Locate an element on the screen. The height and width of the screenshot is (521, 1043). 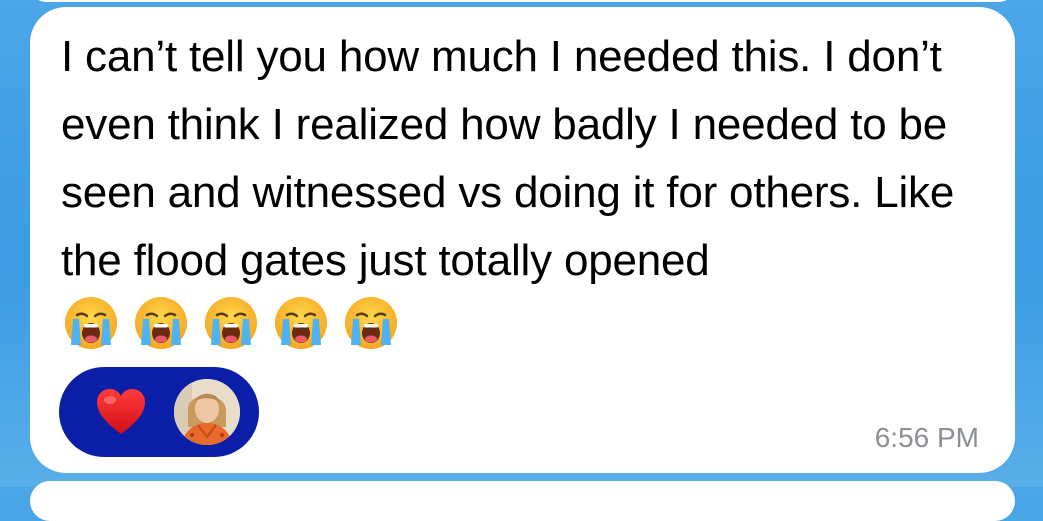
emoji-row is located at coordinates (238, 333).